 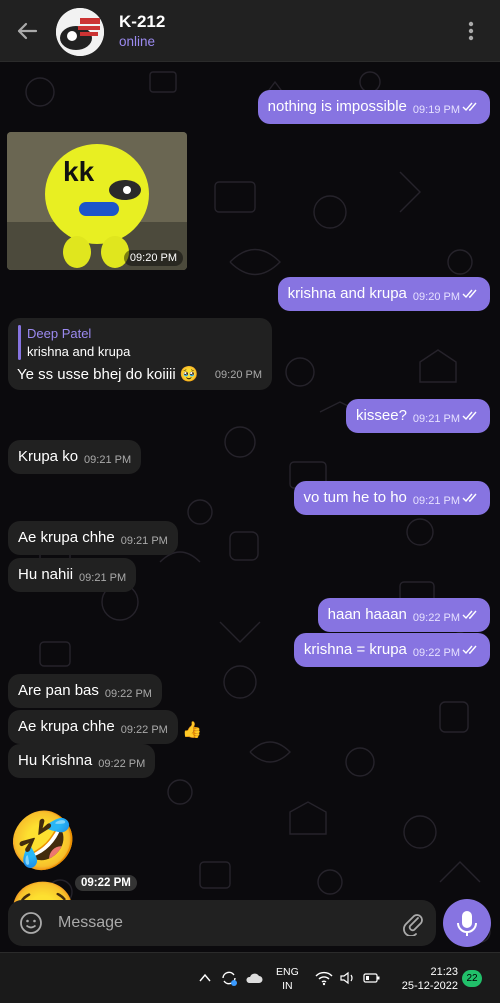 I want to click on message-input, so click(x=223, y=923).